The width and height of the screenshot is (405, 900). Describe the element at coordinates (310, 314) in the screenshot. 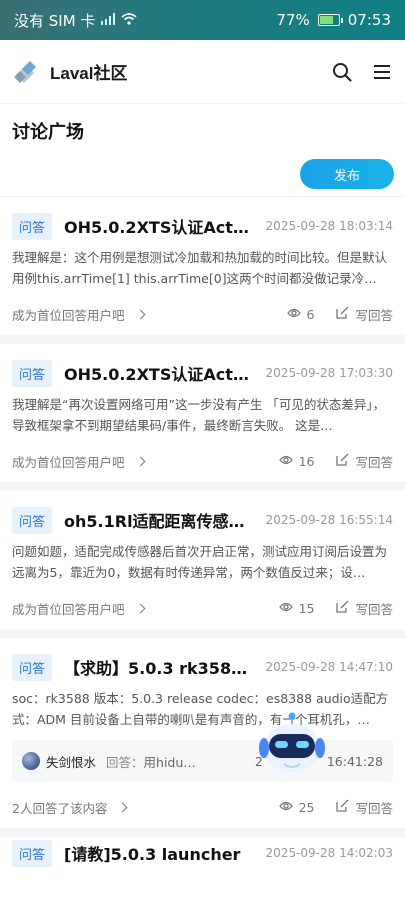

I see `view-count: 6` at that location.